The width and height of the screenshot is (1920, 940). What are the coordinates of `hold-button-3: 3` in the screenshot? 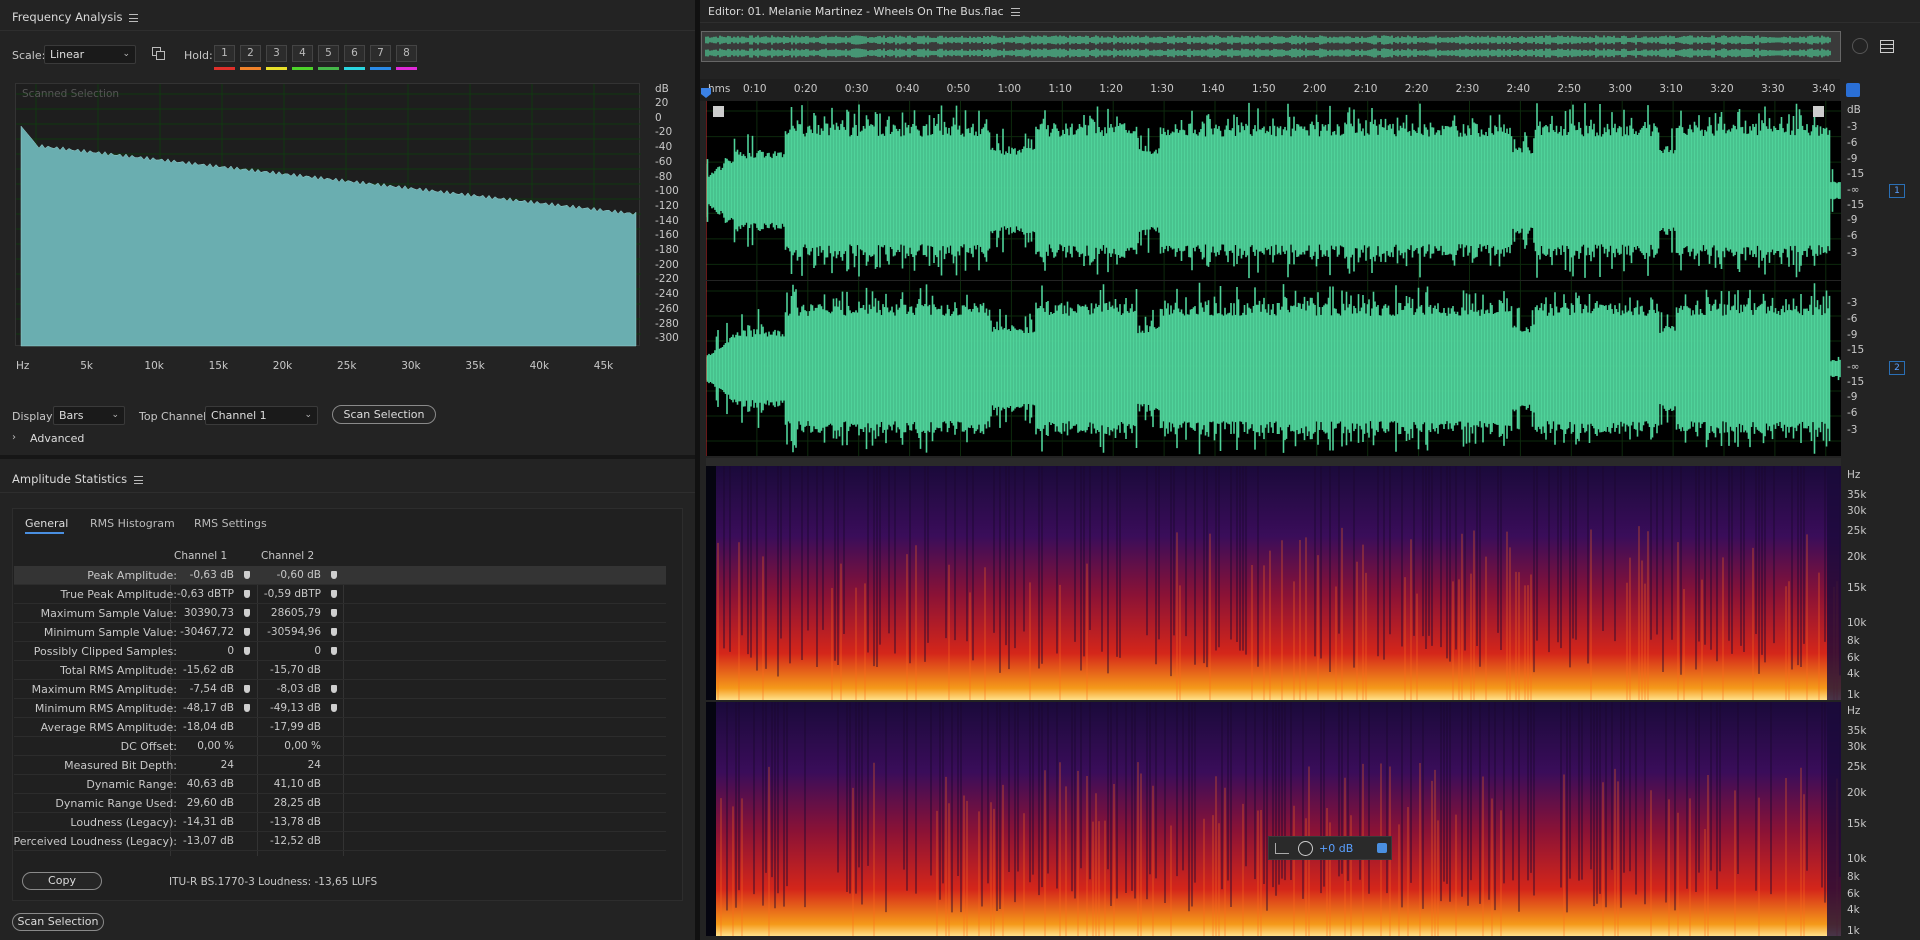 It's located at (276, 53).